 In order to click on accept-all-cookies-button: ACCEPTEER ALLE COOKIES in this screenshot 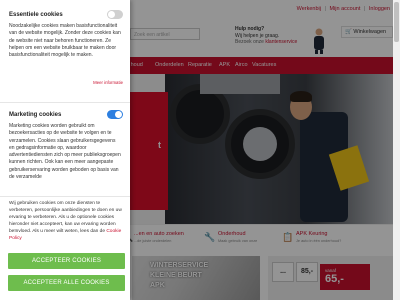, I will do `click(66, 283)`.